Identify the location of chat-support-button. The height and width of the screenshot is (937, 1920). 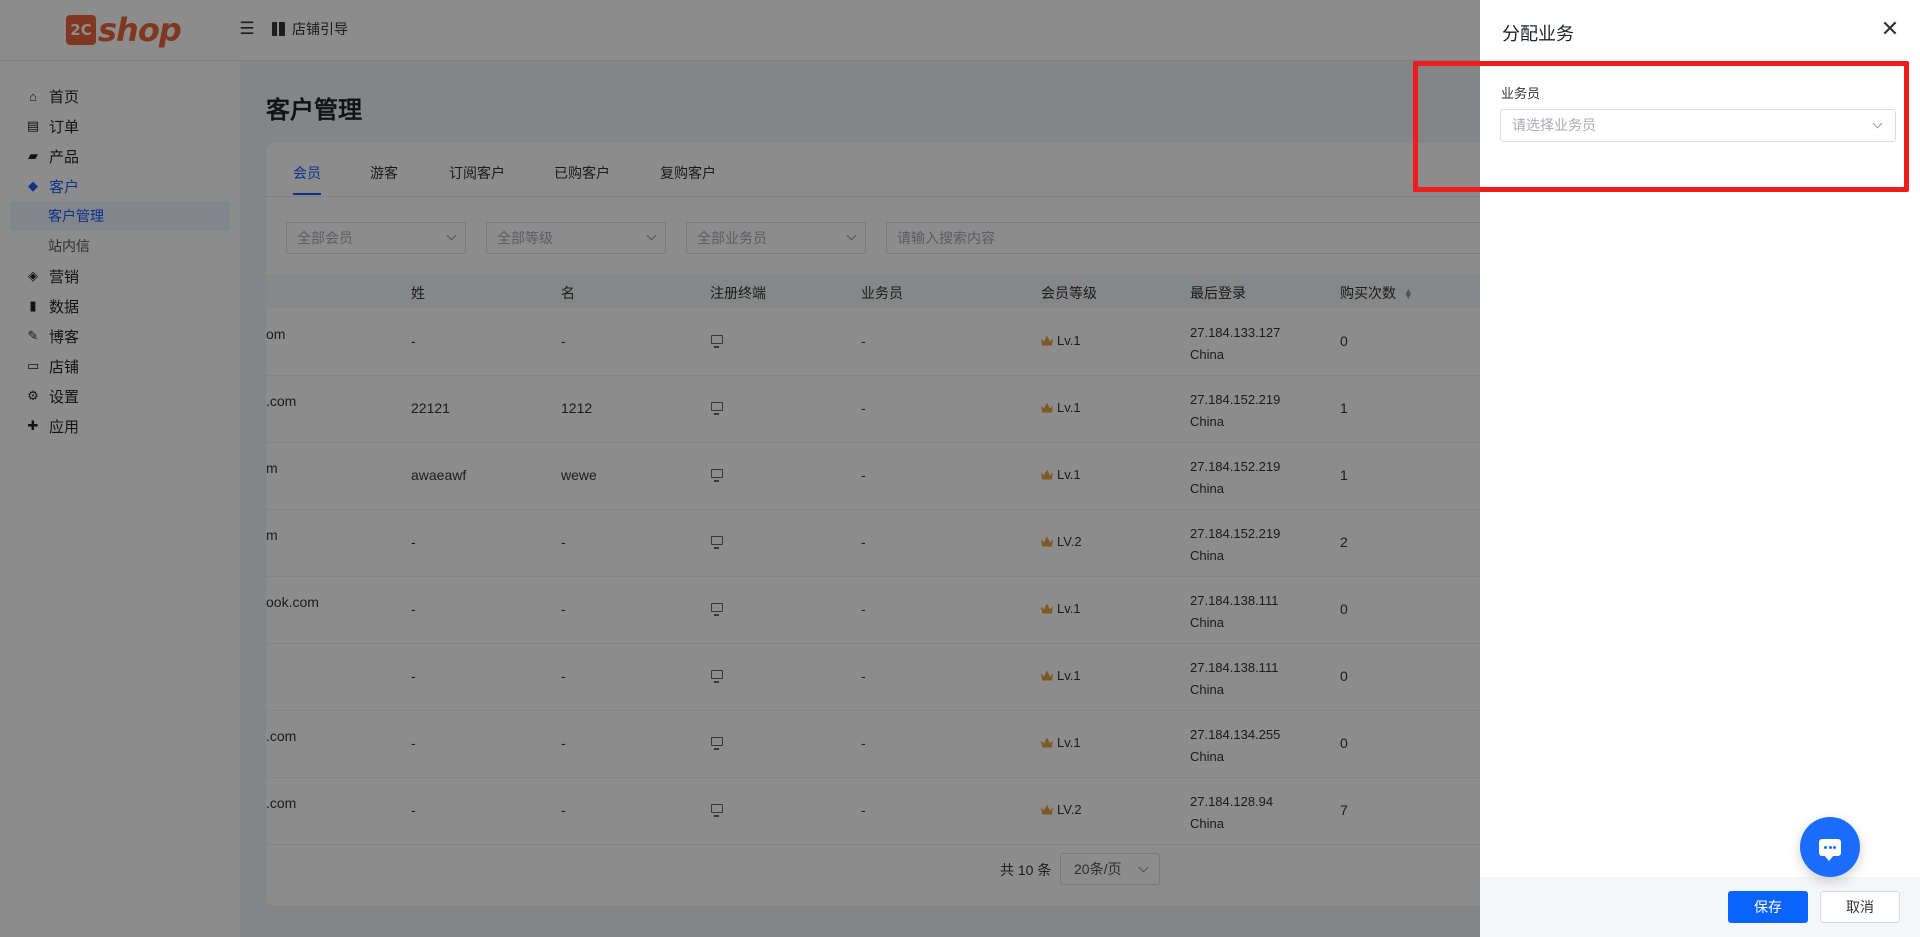
(1830, 847).